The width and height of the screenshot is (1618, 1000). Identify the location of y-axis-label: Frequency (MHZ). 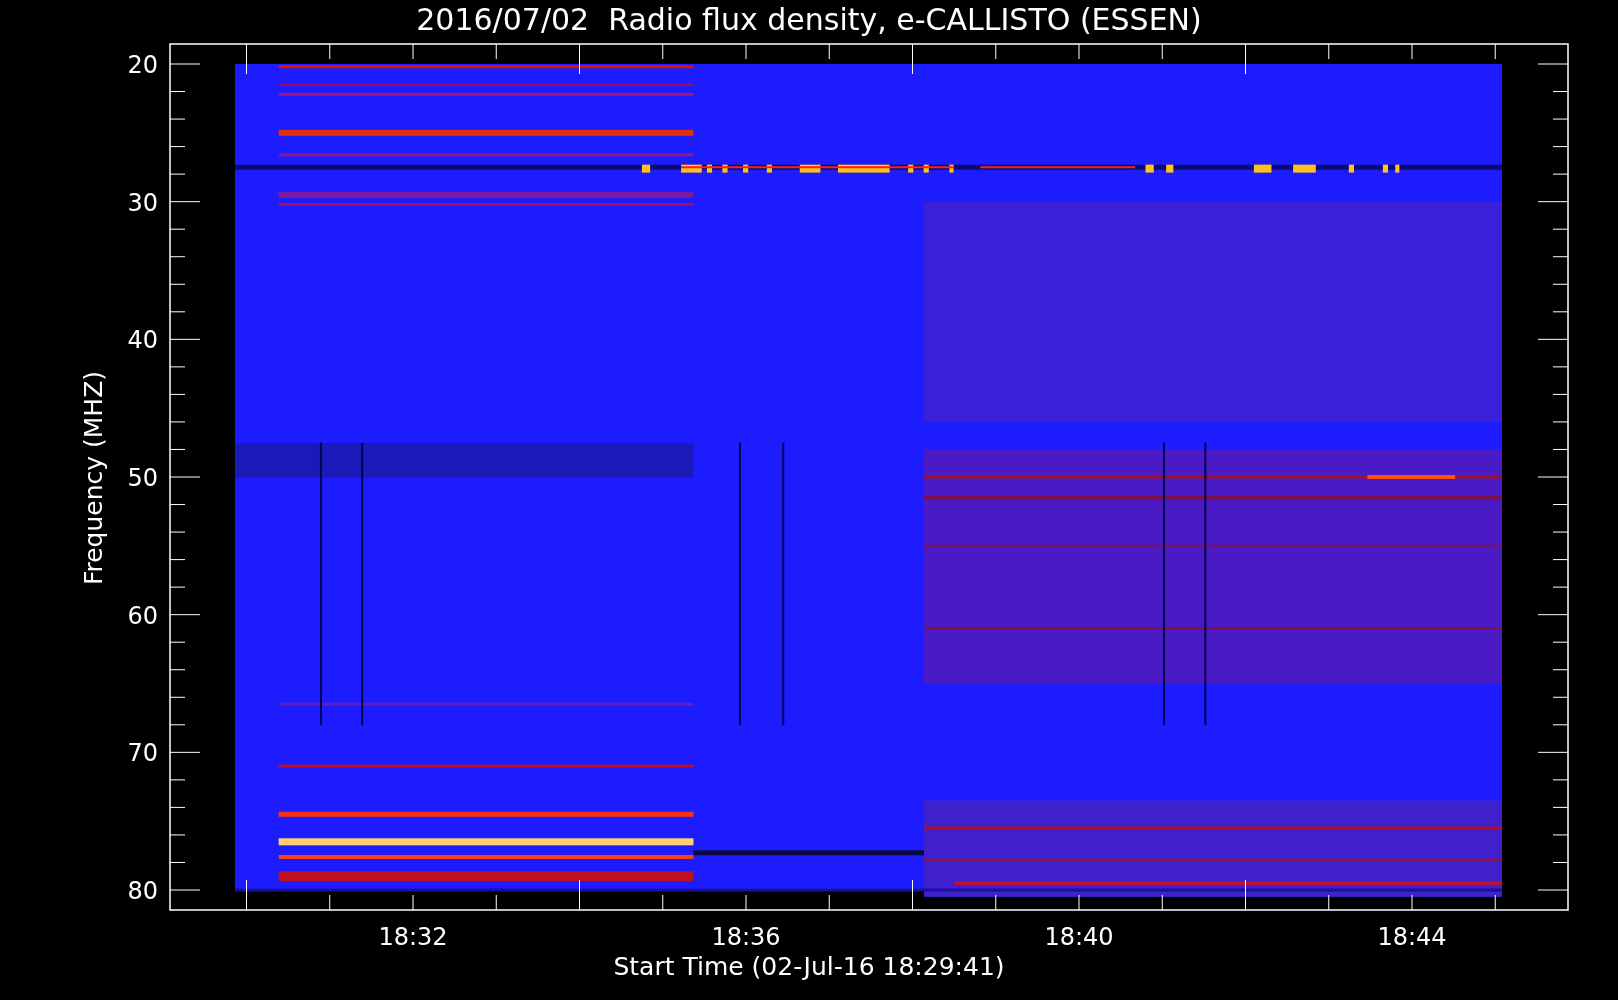
(93, 478).